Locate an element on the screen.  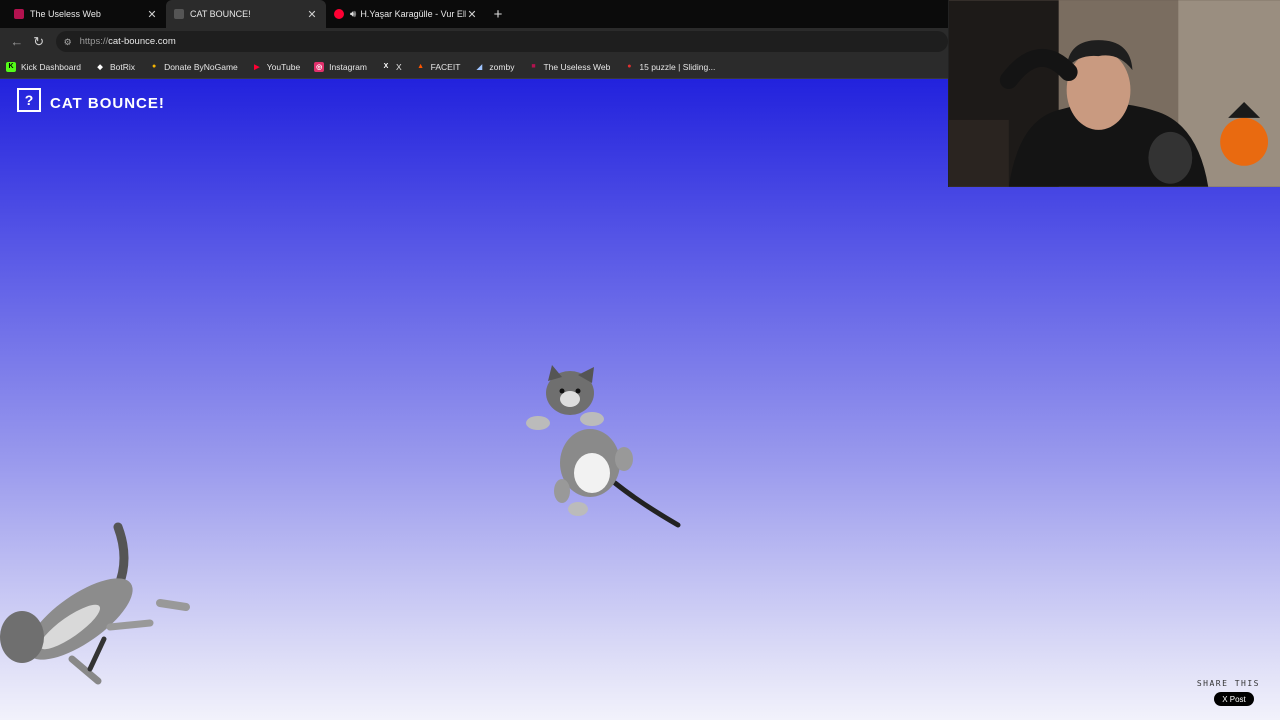
youtube-icon: ▶ is located at coordinates (257, 67).